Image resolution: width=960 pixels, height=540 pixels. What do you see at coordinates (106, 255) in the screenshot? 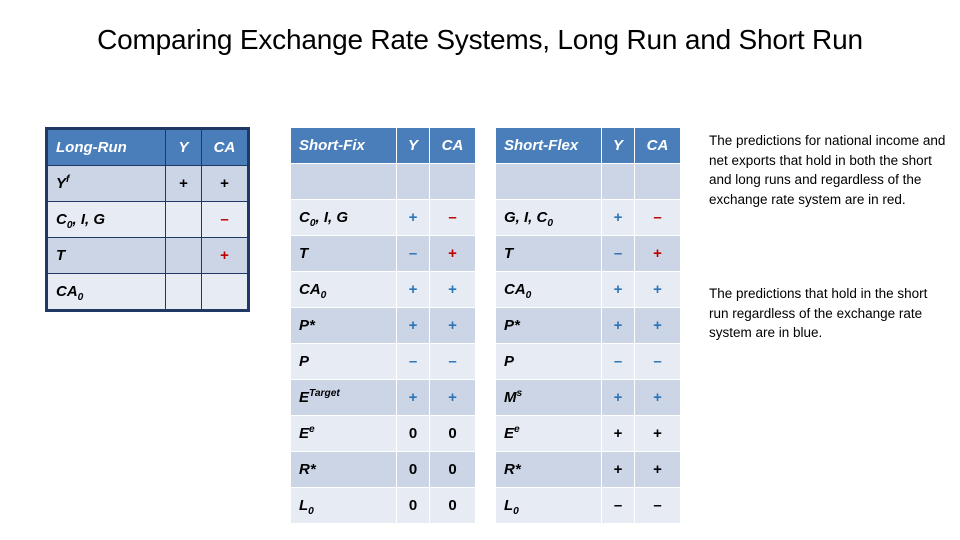
I see `long-run-row-label: T` at bounding box center [106, 255].